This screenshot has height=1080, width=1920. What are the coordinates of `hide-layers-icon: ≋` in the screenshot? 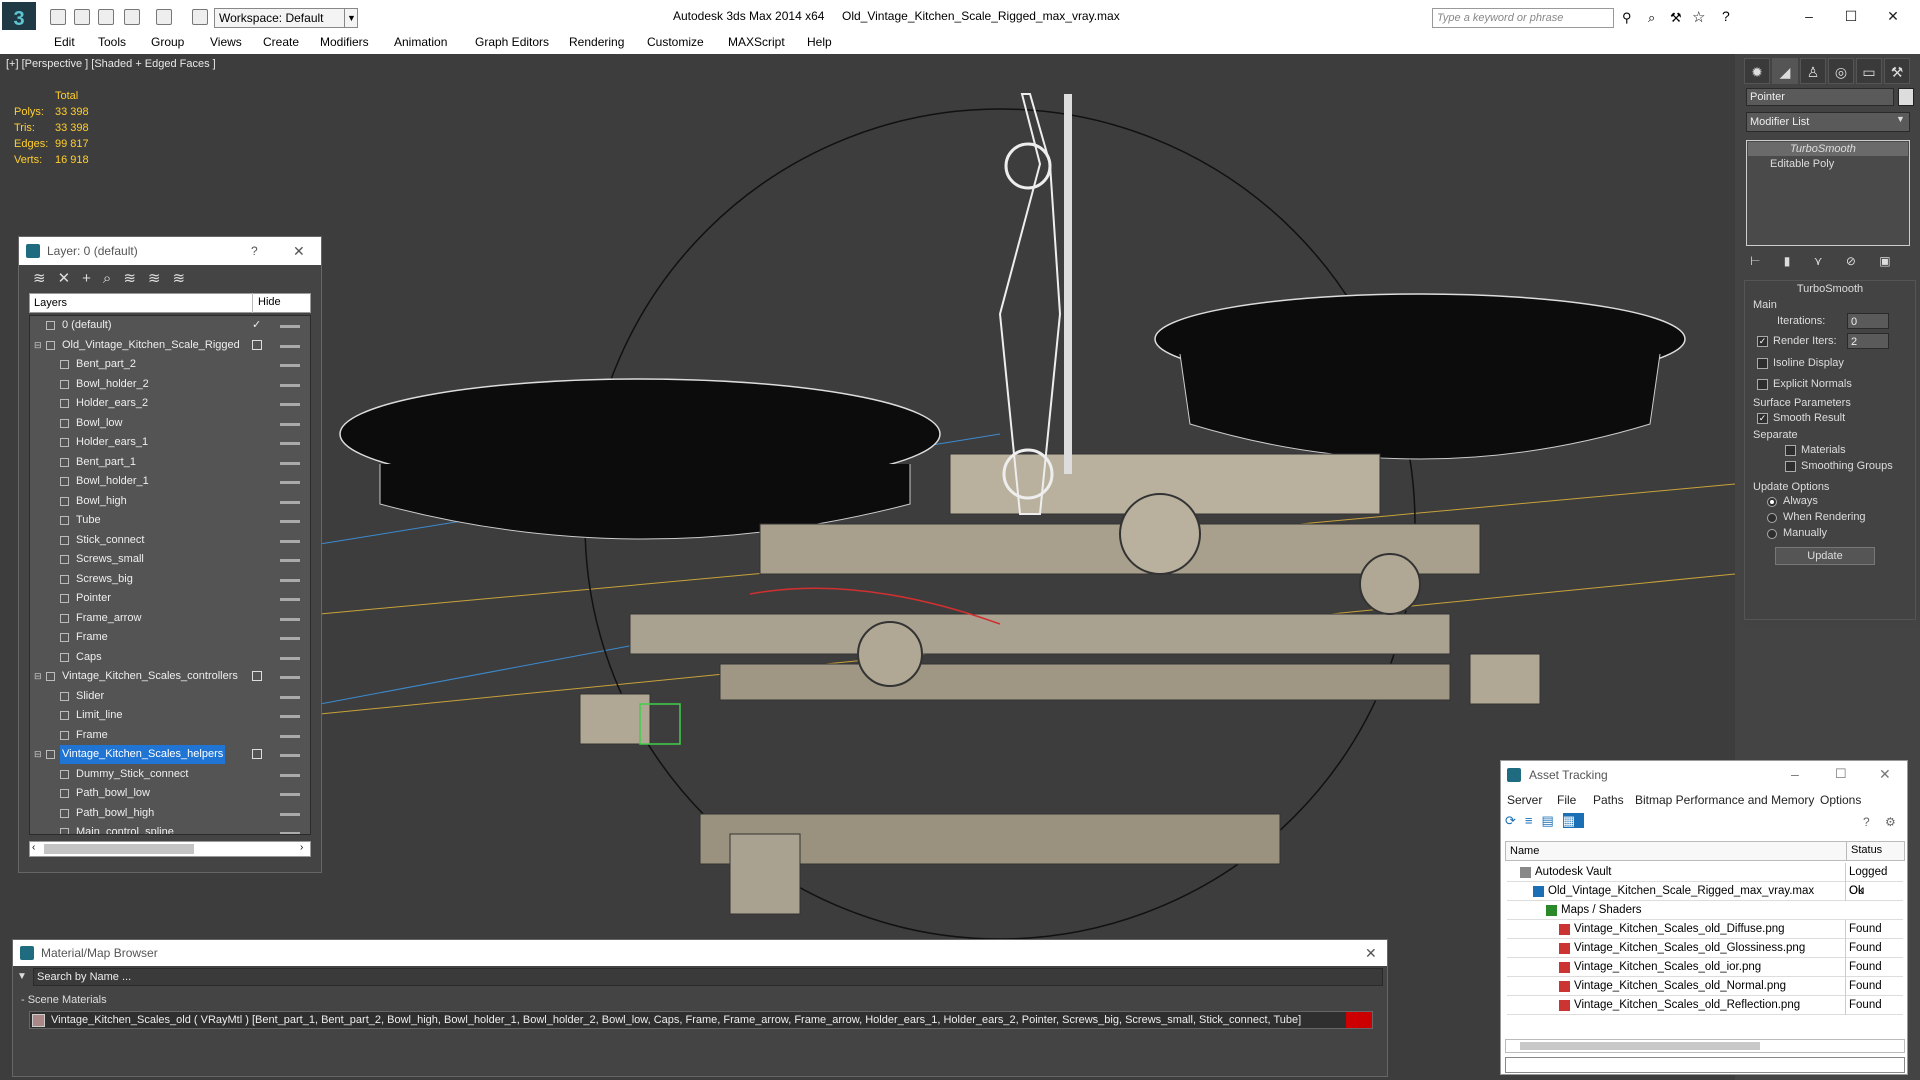 It's located at (160, 278).